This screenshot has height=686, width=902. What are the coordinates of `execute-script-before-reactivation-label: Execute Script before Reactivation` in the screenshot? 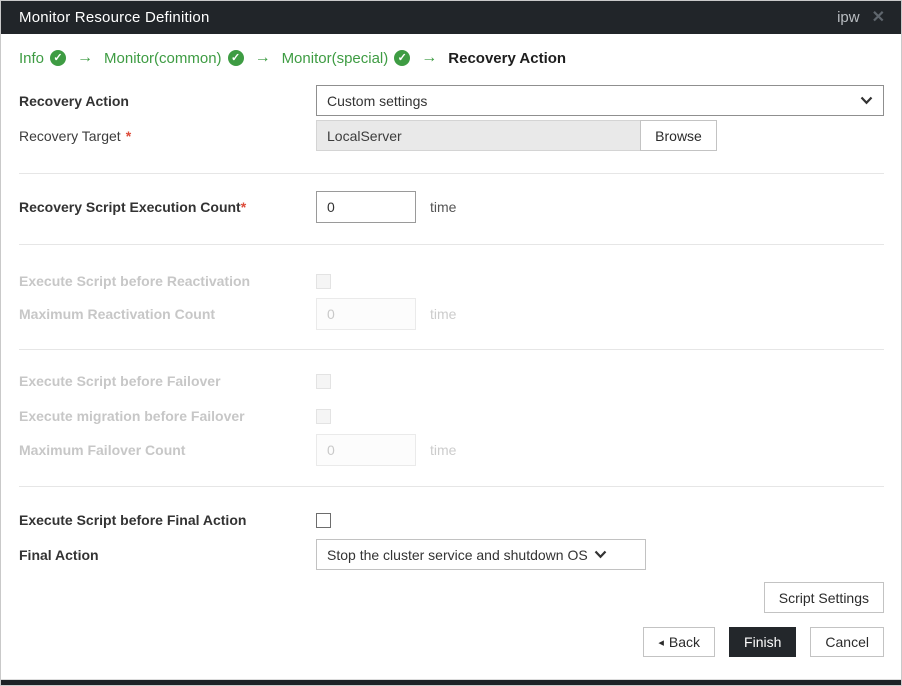 It's located at (135, 281).